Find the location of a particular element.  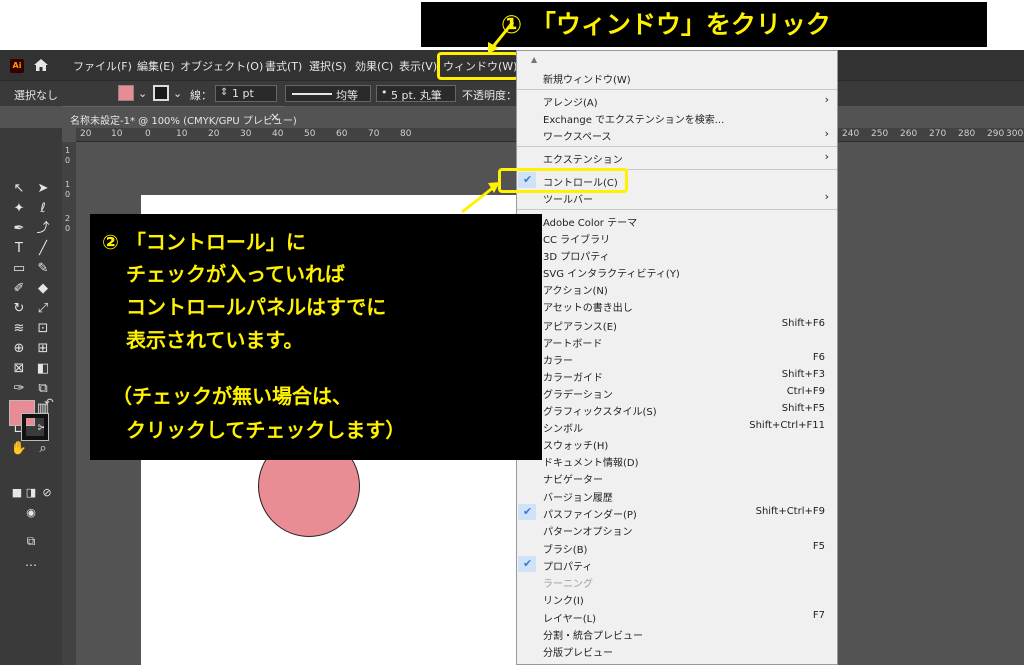

more-tools-icon: ⋯ is located at coordinates (31, 565).